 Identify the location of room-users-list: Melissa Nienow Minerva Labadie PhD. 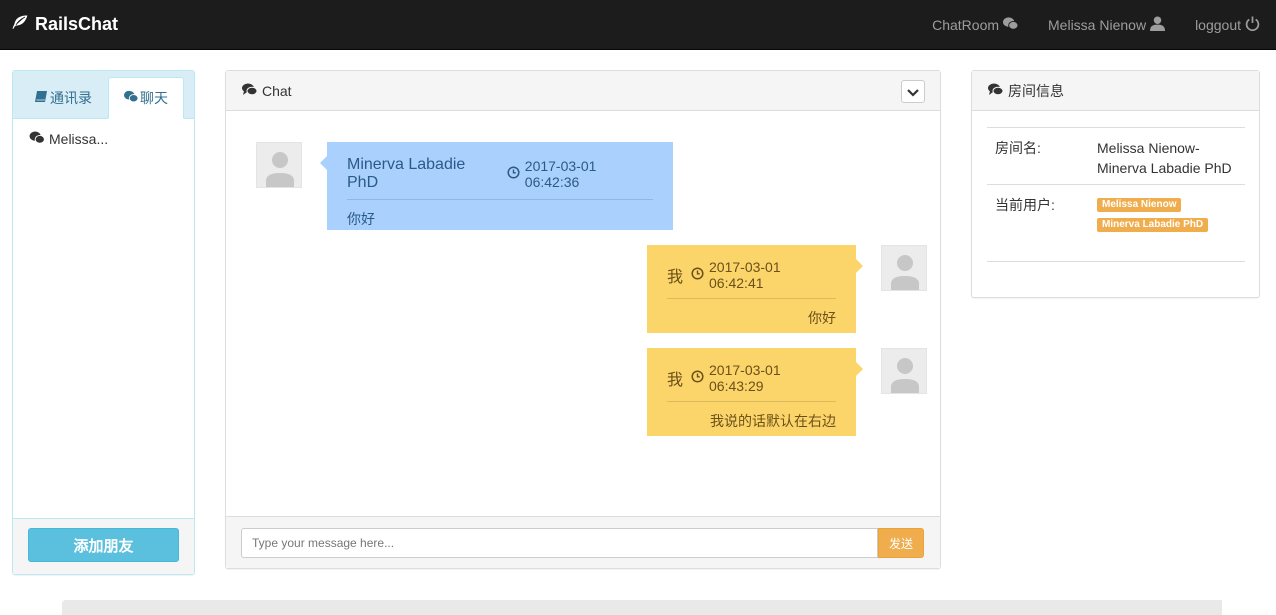
(1169, 218).